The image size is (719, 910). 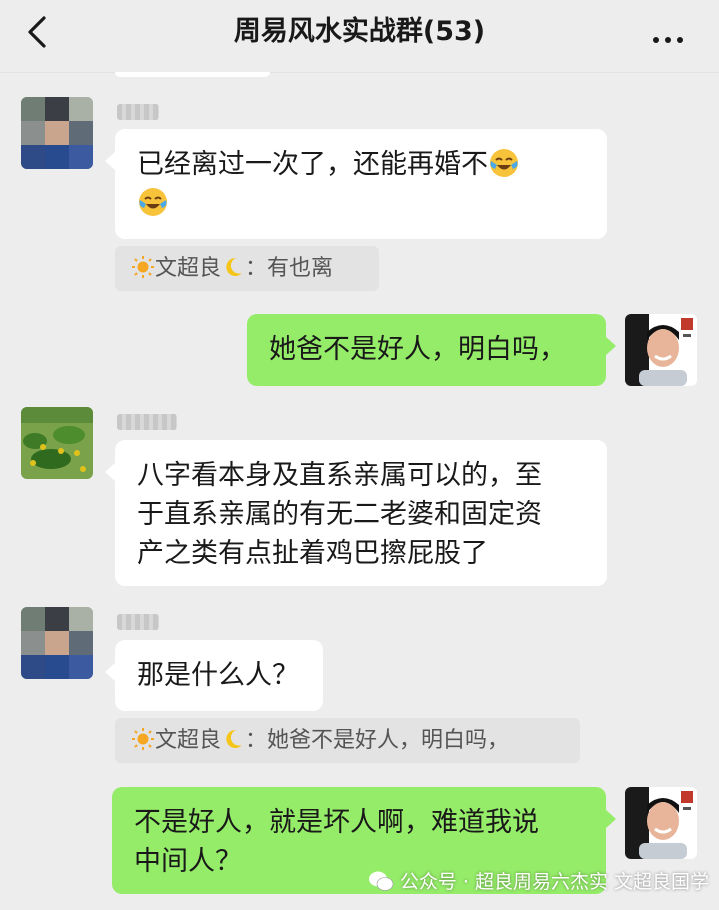 I want to click on chat-header: 周易风水实战群(53), so click(x=359, y=36).